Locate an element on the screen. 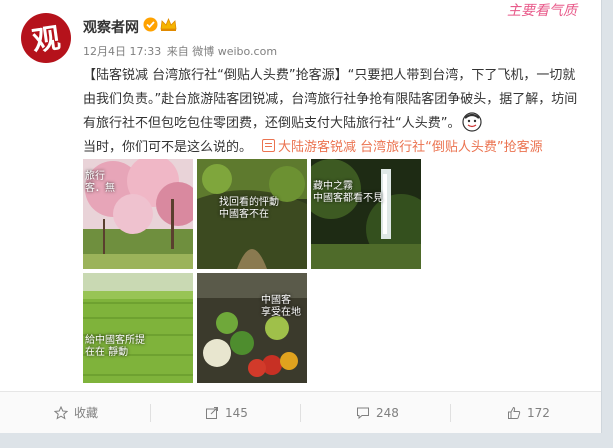 This screenshot has height=448, width=613. post-image-5: 中國客 享受在地 is located at coordinates (252, 328).